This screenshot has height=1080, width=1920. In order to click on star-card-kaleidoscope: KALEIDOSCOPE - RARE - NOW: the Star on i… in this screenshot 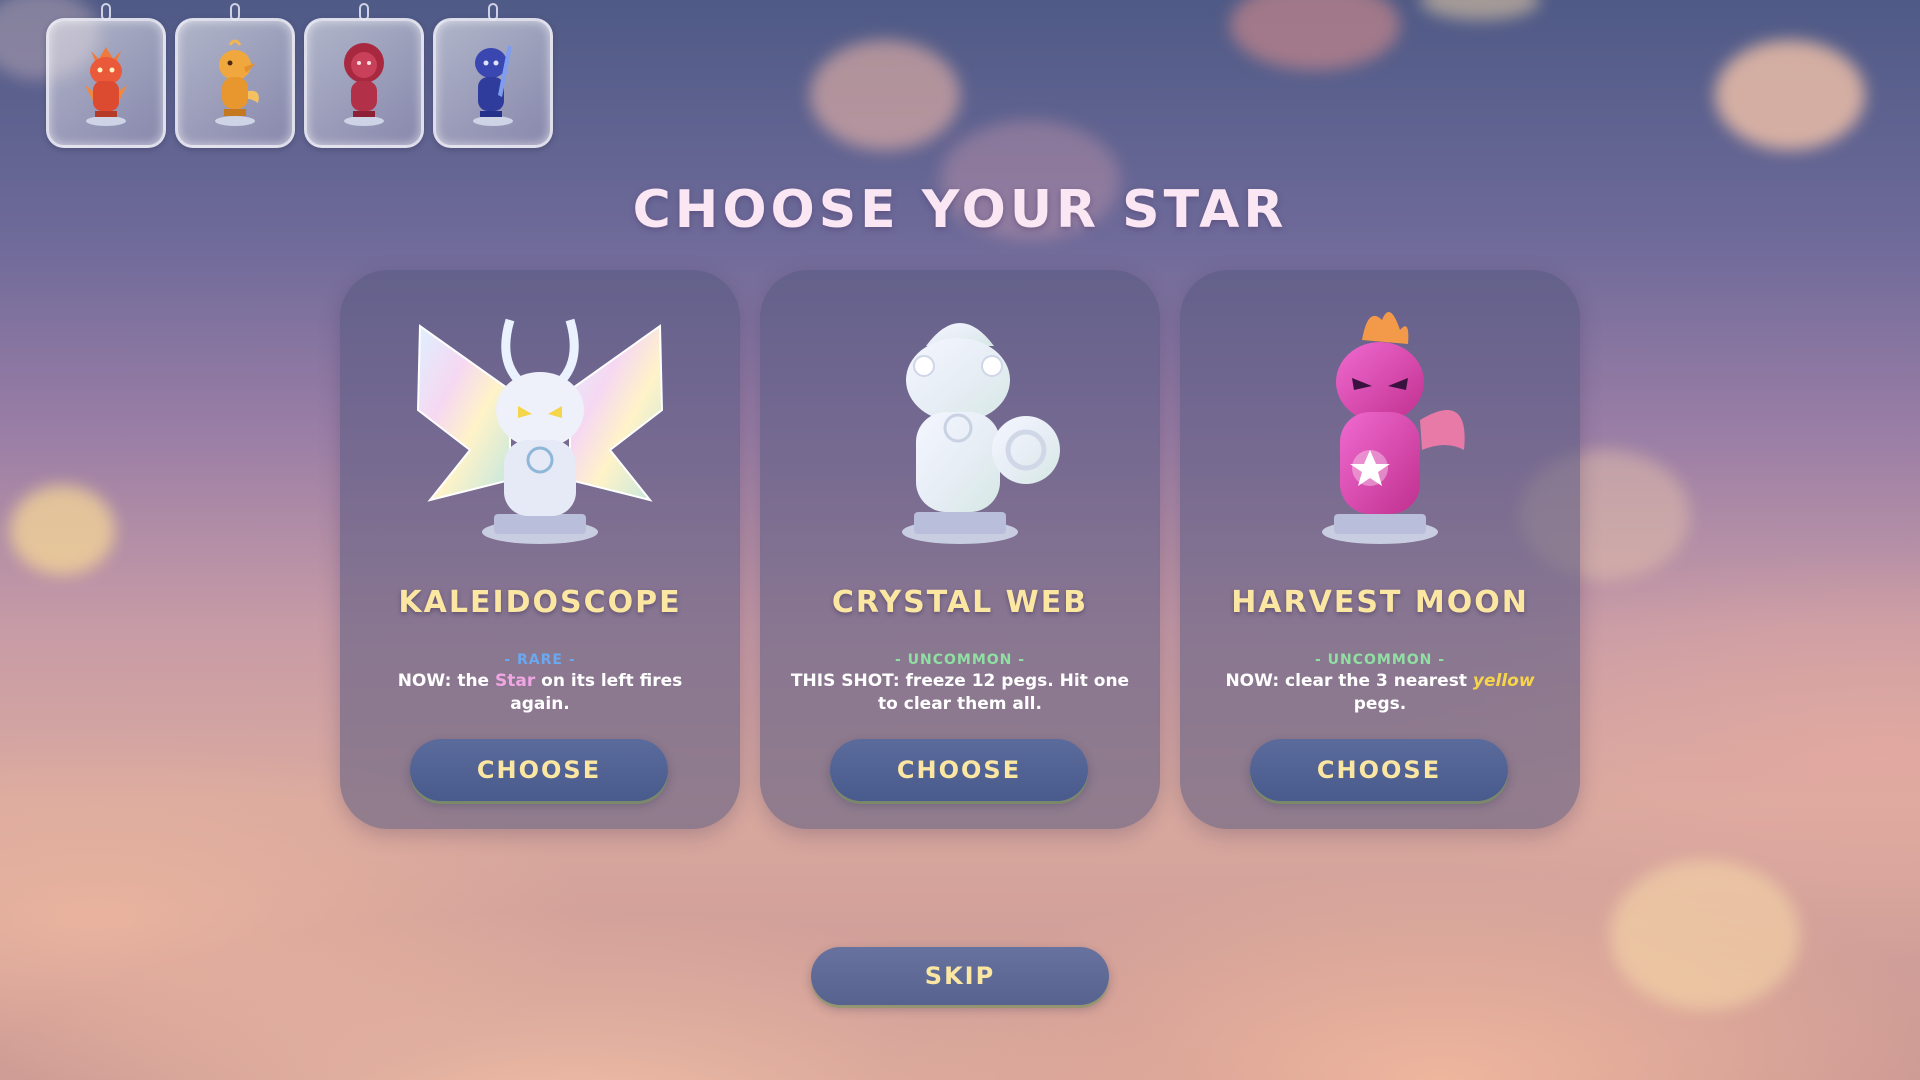, I will do `click(540, 549)`.